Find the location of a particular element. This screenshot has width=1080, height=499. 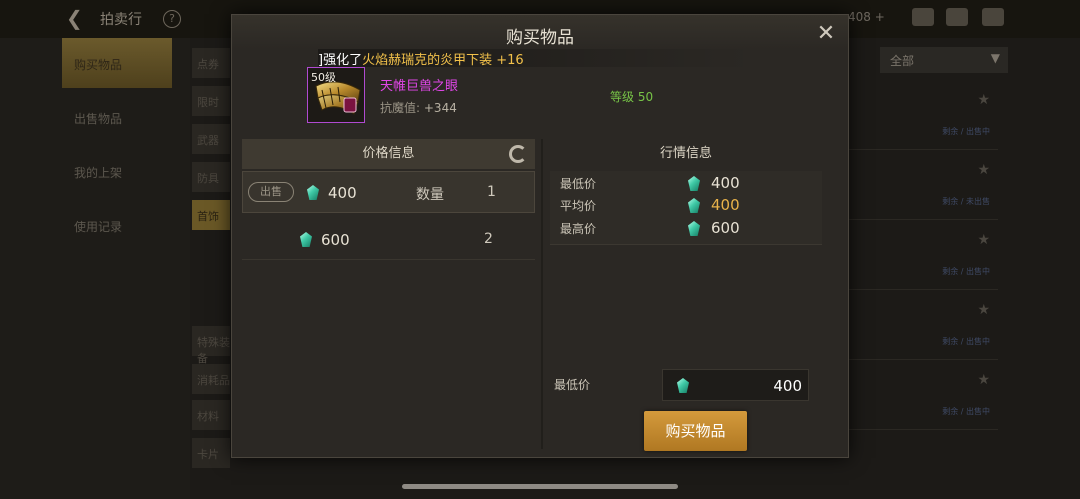

panel-divider is located at coordinates (542, 294).